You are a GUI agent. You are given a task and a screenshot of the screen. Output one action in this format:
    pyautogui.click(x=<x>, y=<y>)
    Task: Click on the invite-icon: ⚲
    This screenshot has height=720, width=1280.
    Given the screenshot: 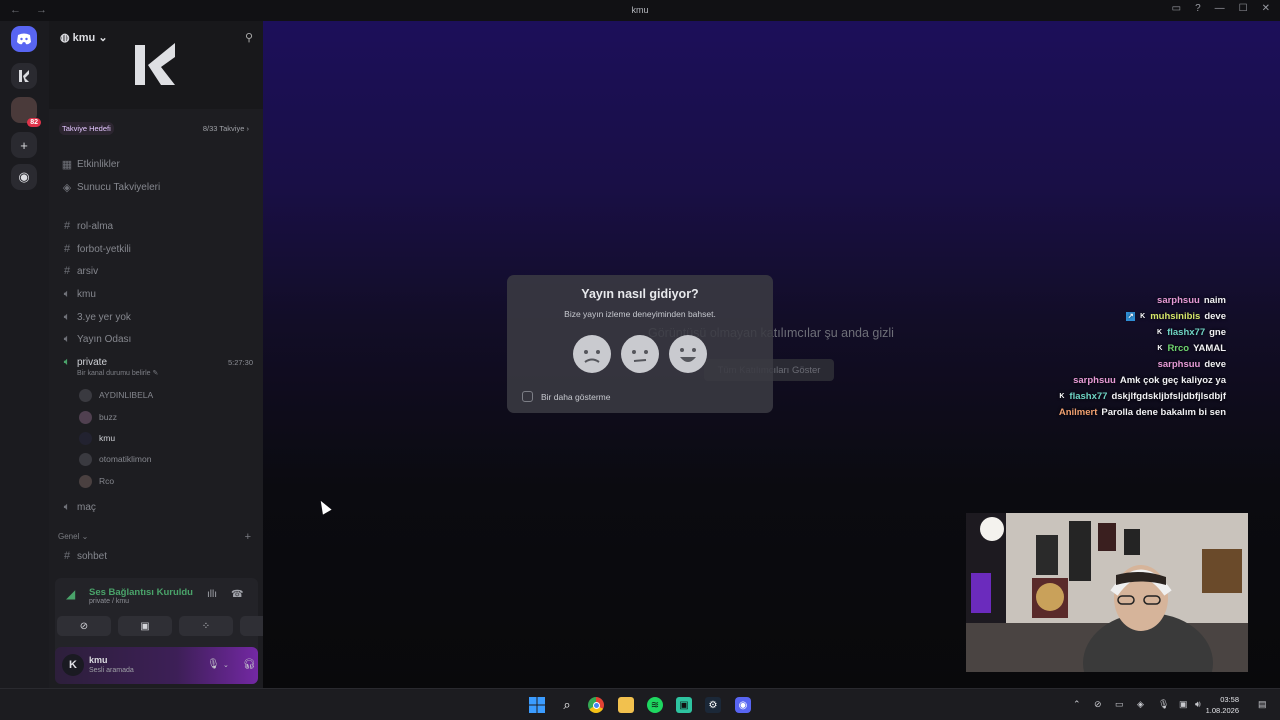 What is the action you would take?
    pyautogui.click(x=249, y=37)
    